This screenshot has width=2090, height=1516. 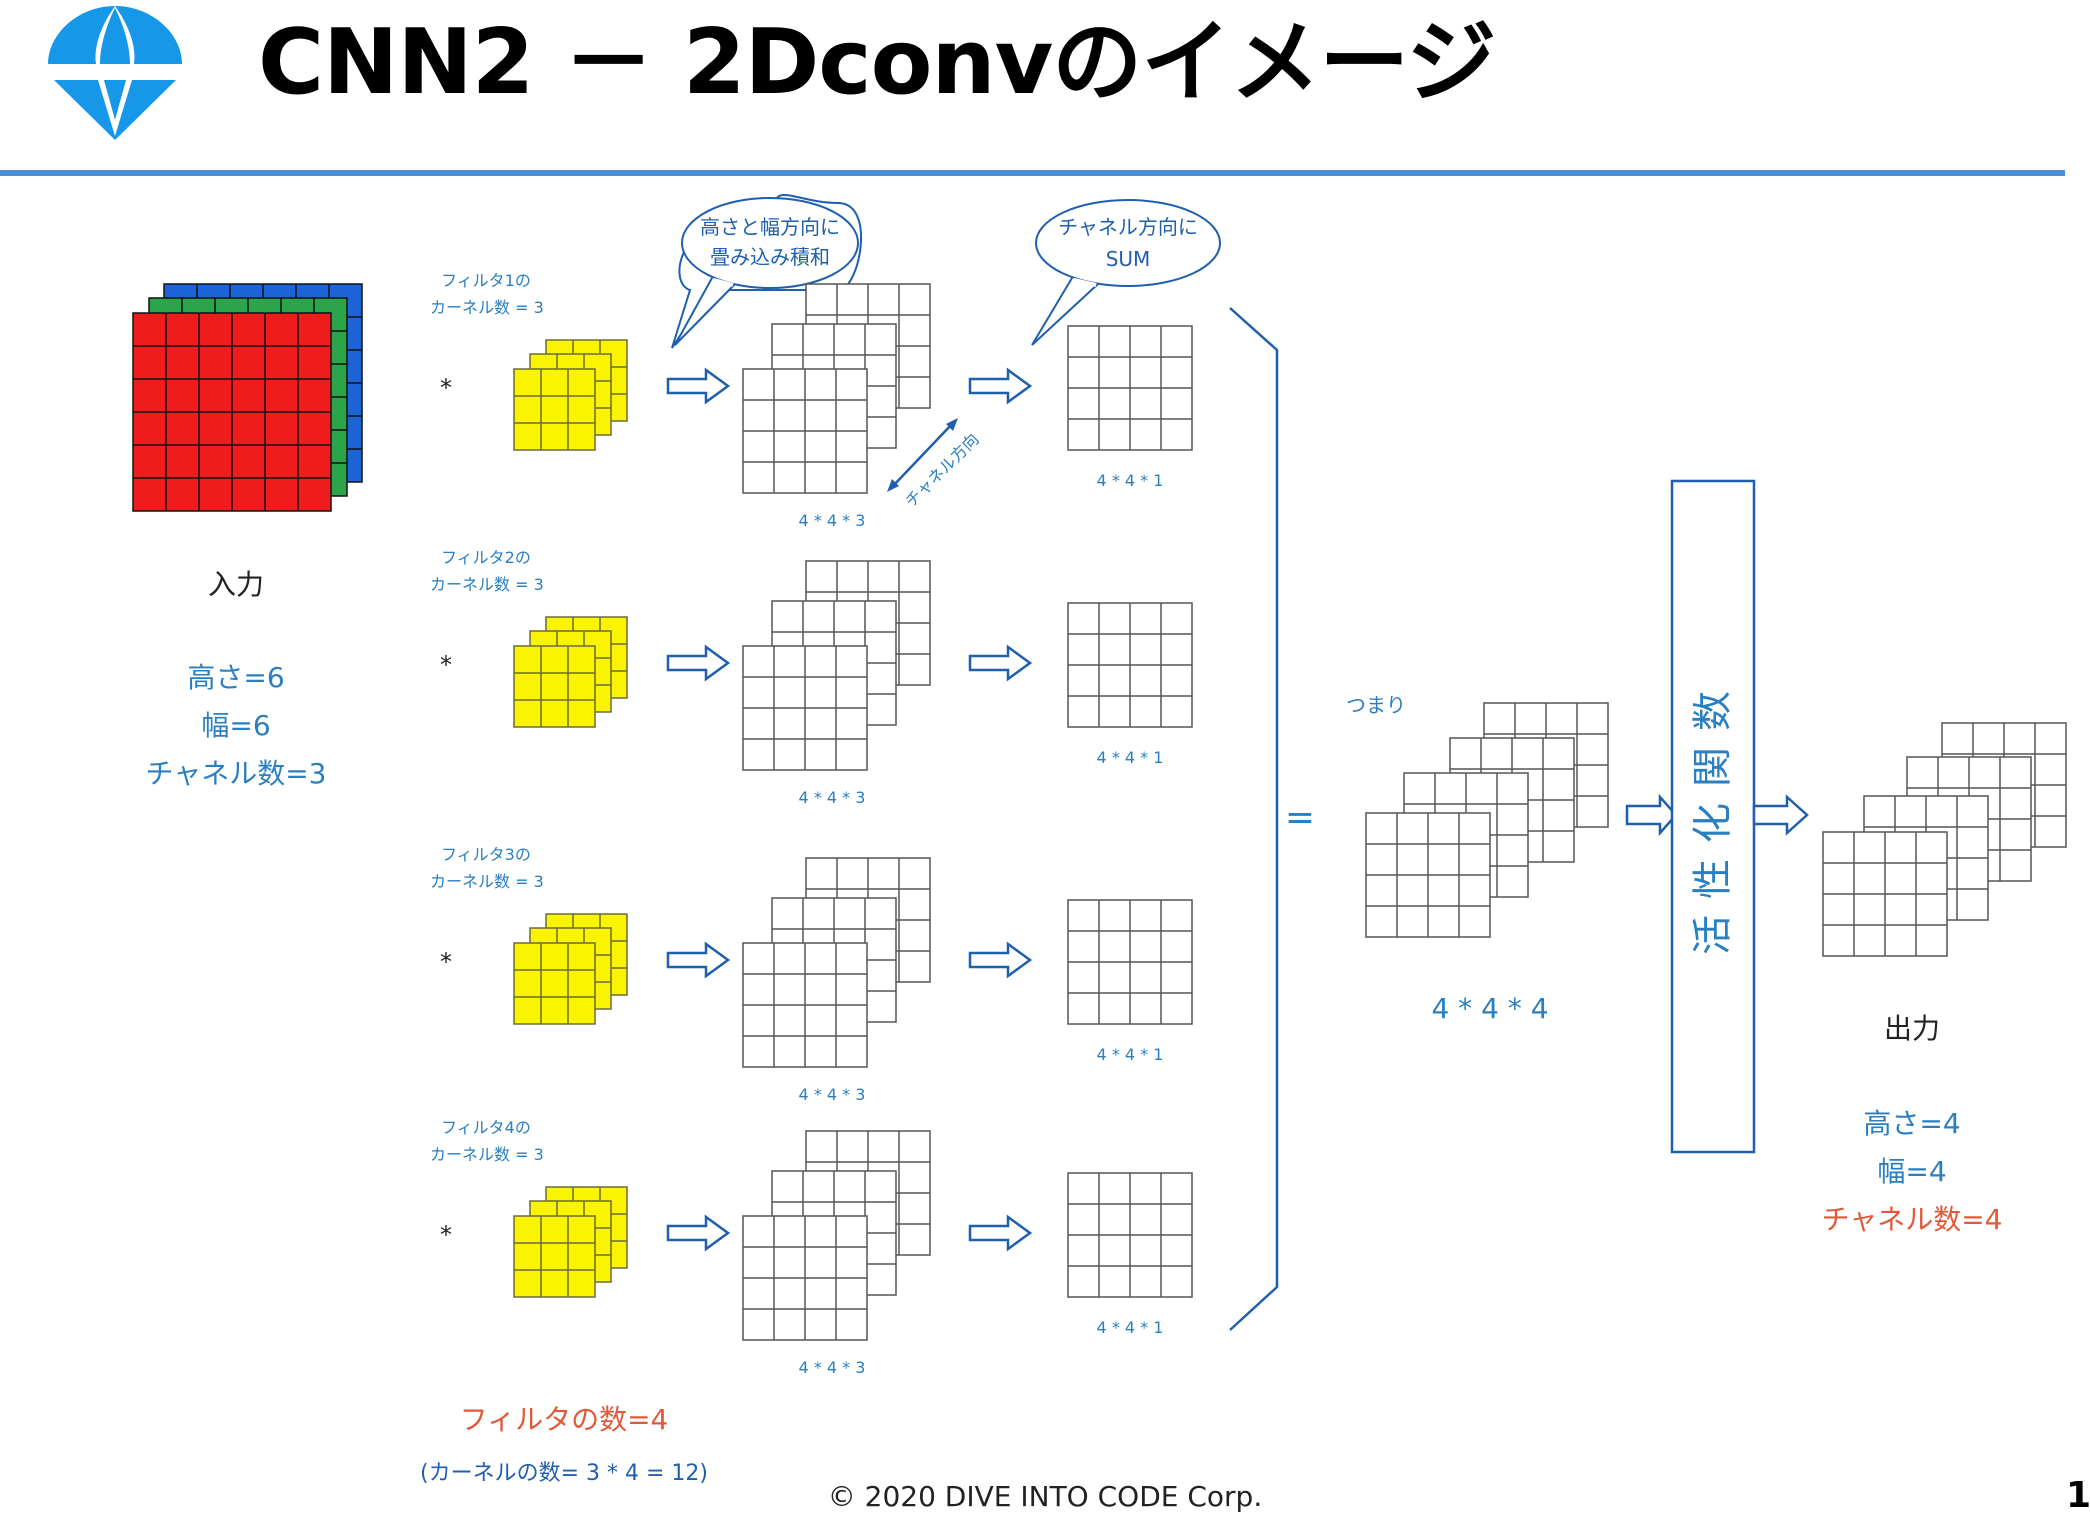 What do you see at coordinates (1489, 1008) in the screenshot?
I see `summary-dim: 4 * 4 * 4` at bounding box center [1489, 1008].